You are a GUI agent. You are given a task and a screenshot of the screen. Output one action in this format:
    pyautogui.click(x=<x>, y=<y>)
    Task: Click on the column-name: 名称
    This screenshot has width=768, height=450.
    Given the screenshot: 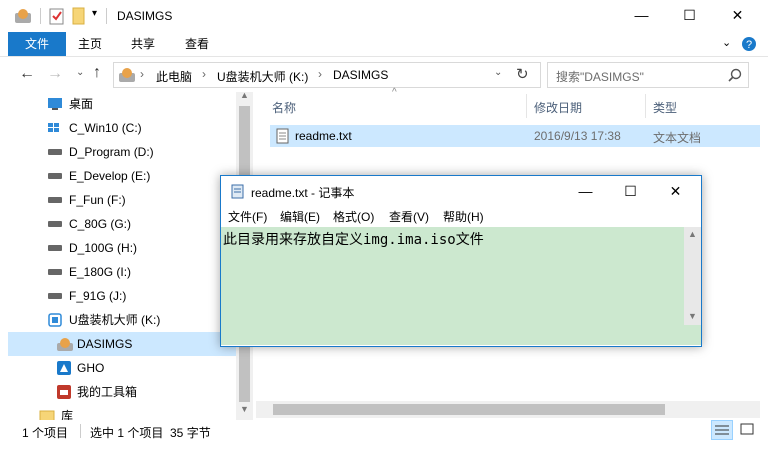 What is the action you would take?
    pyautogui.click(x=284, y=107)
    